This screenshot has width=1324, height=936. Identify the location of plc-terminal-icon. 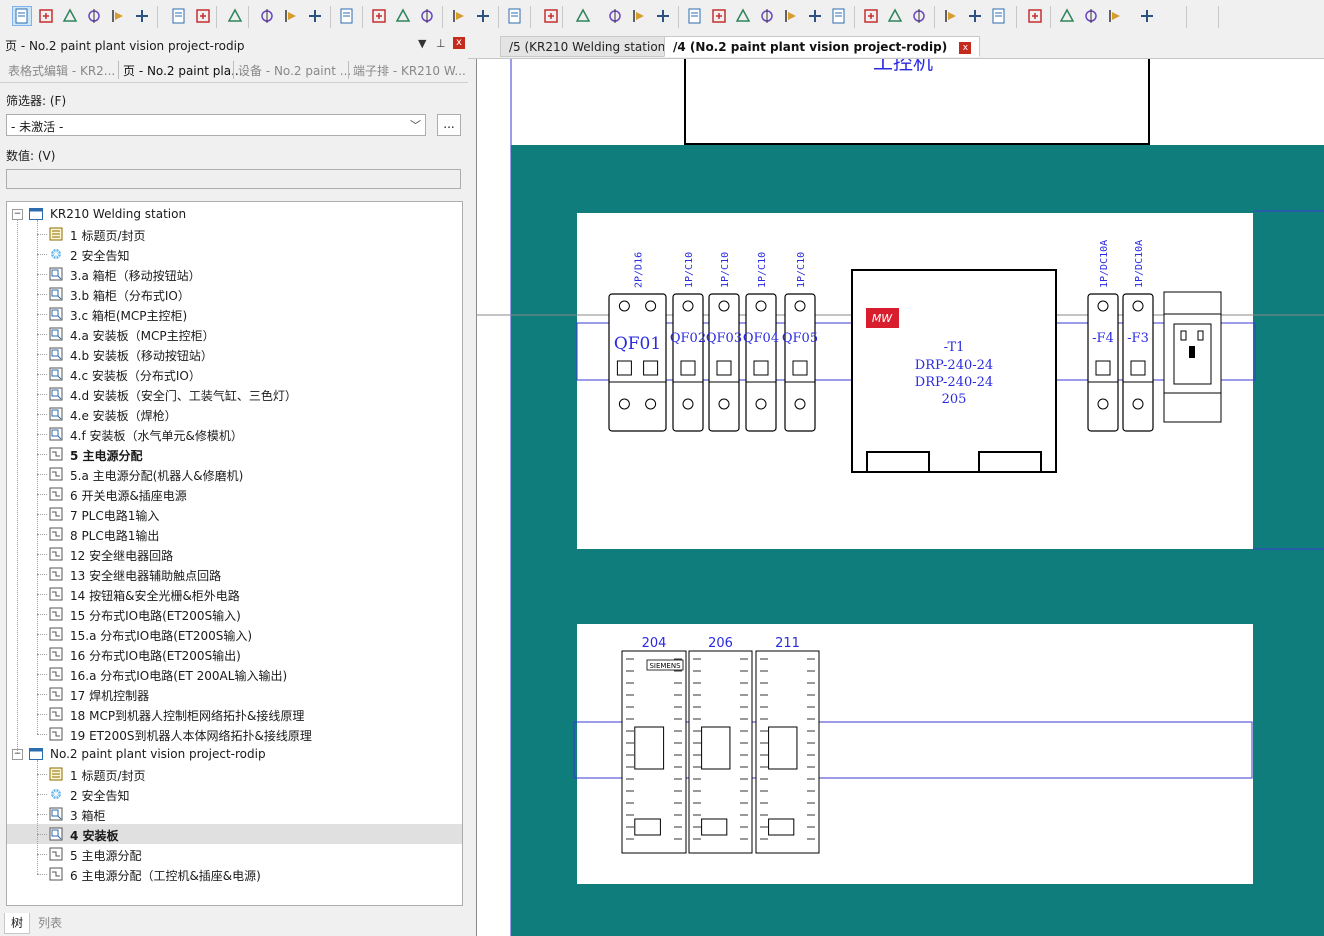
(267, 16).